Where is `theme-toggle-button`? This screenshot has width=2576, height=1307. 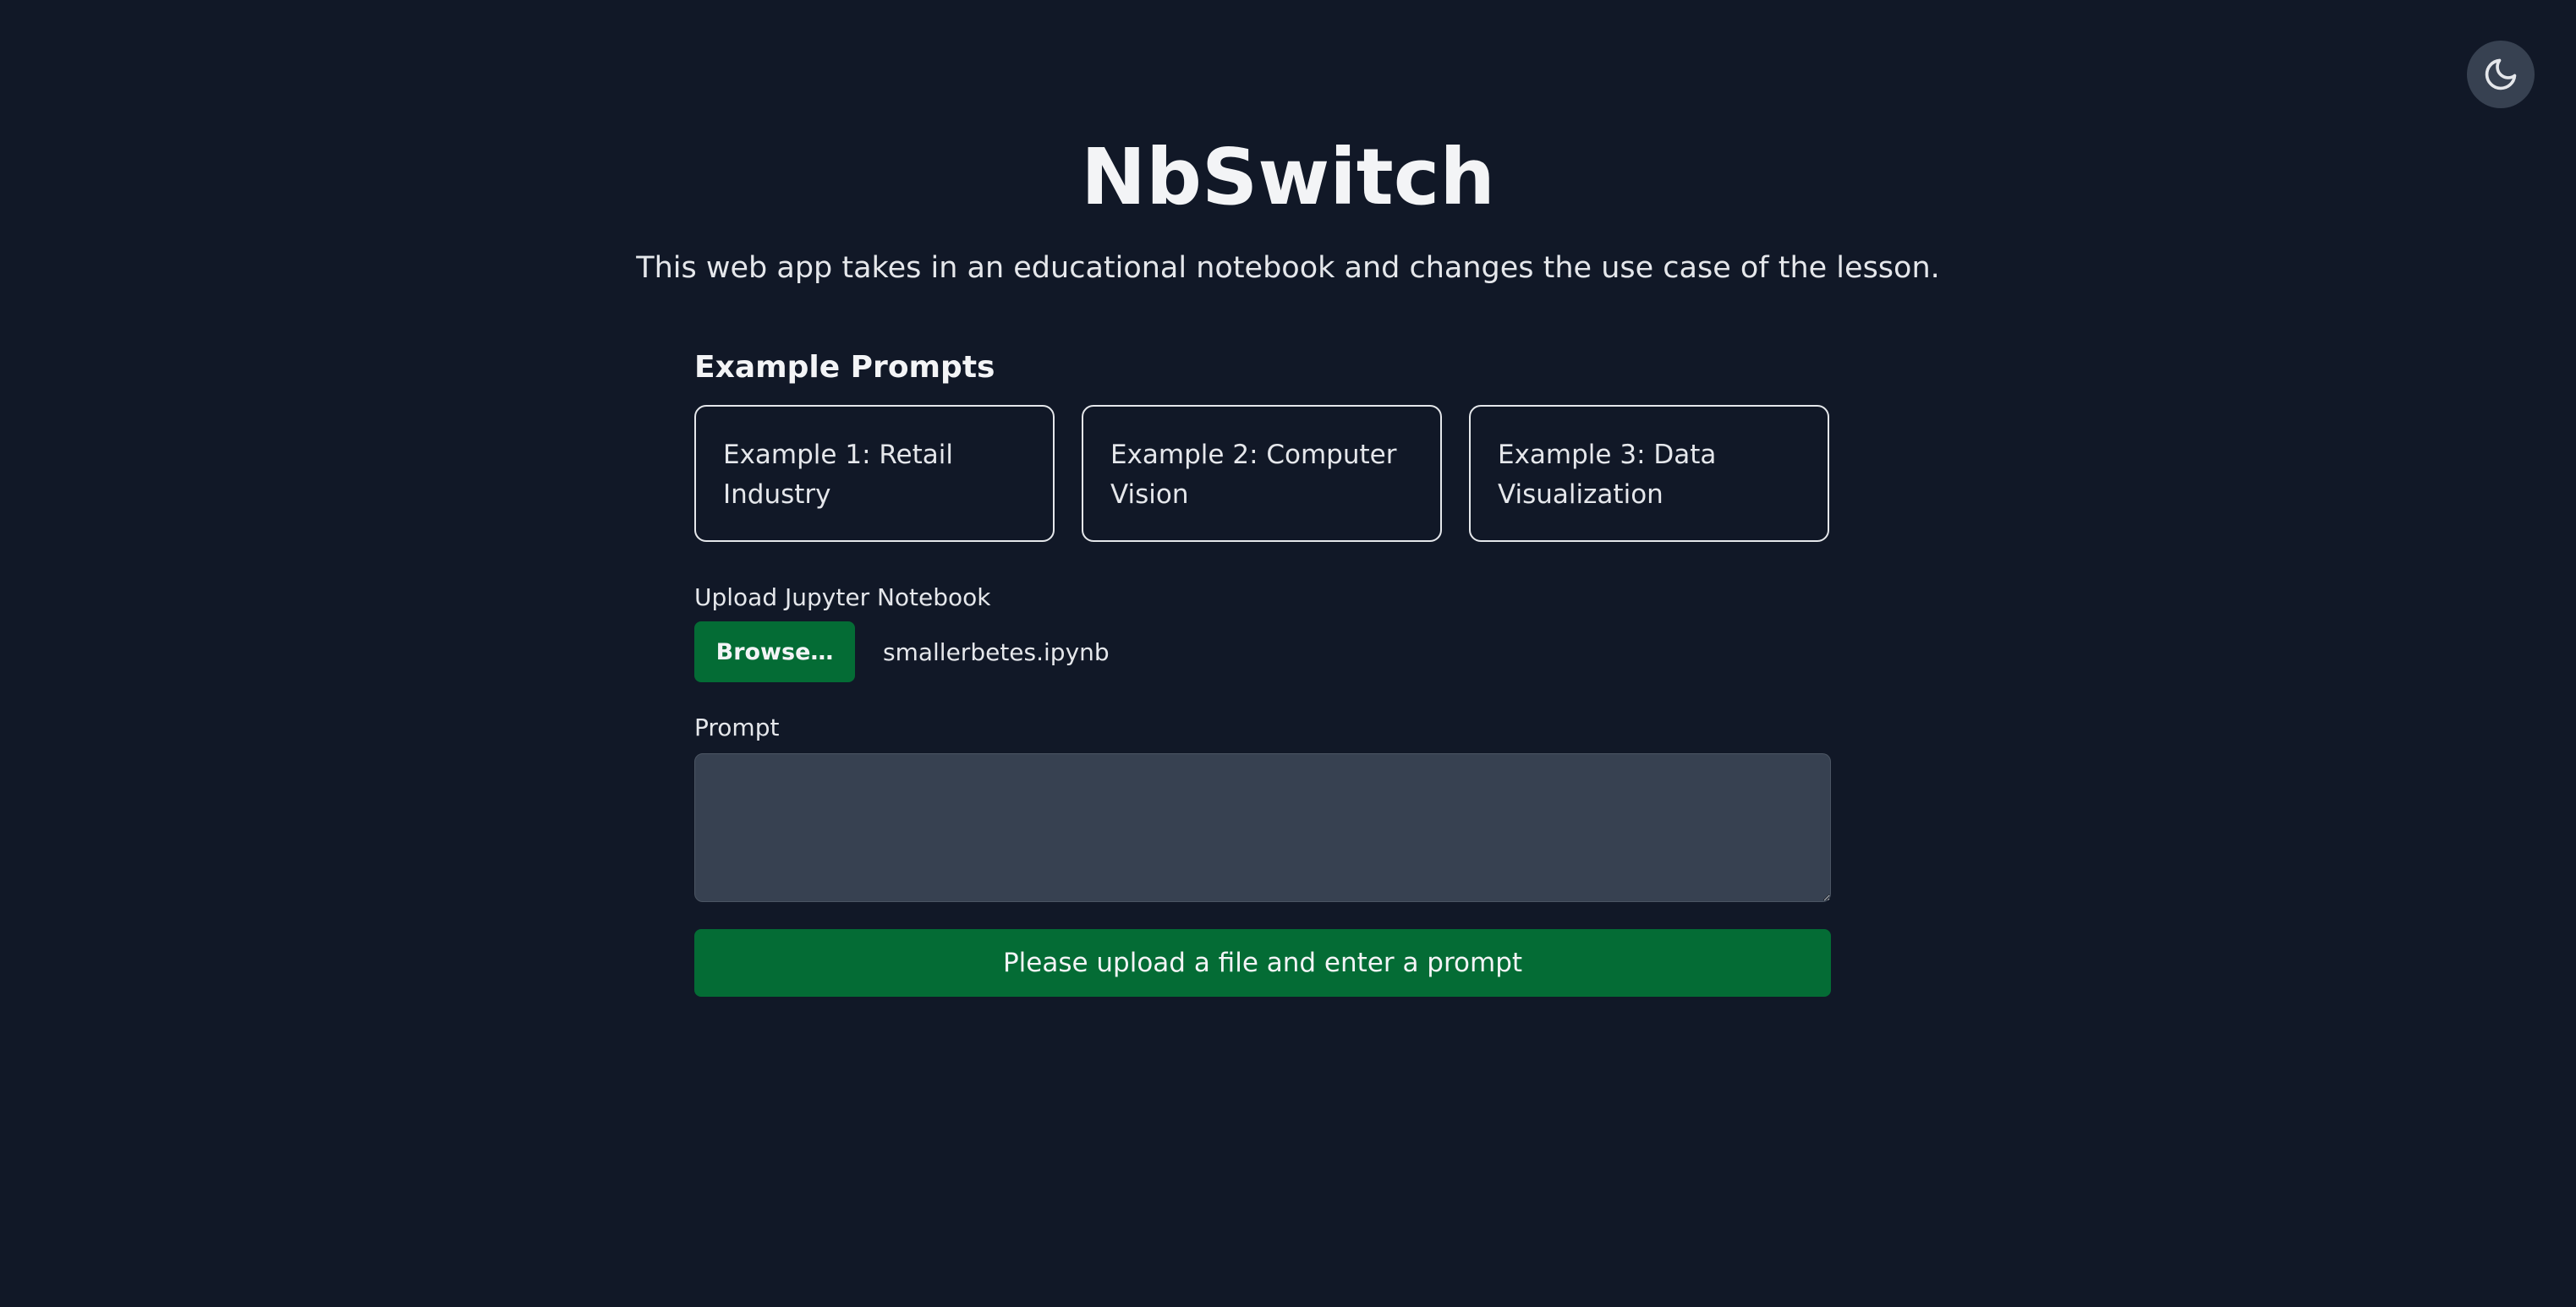
theme-toggle-button is located at coordinates (2501, 74).